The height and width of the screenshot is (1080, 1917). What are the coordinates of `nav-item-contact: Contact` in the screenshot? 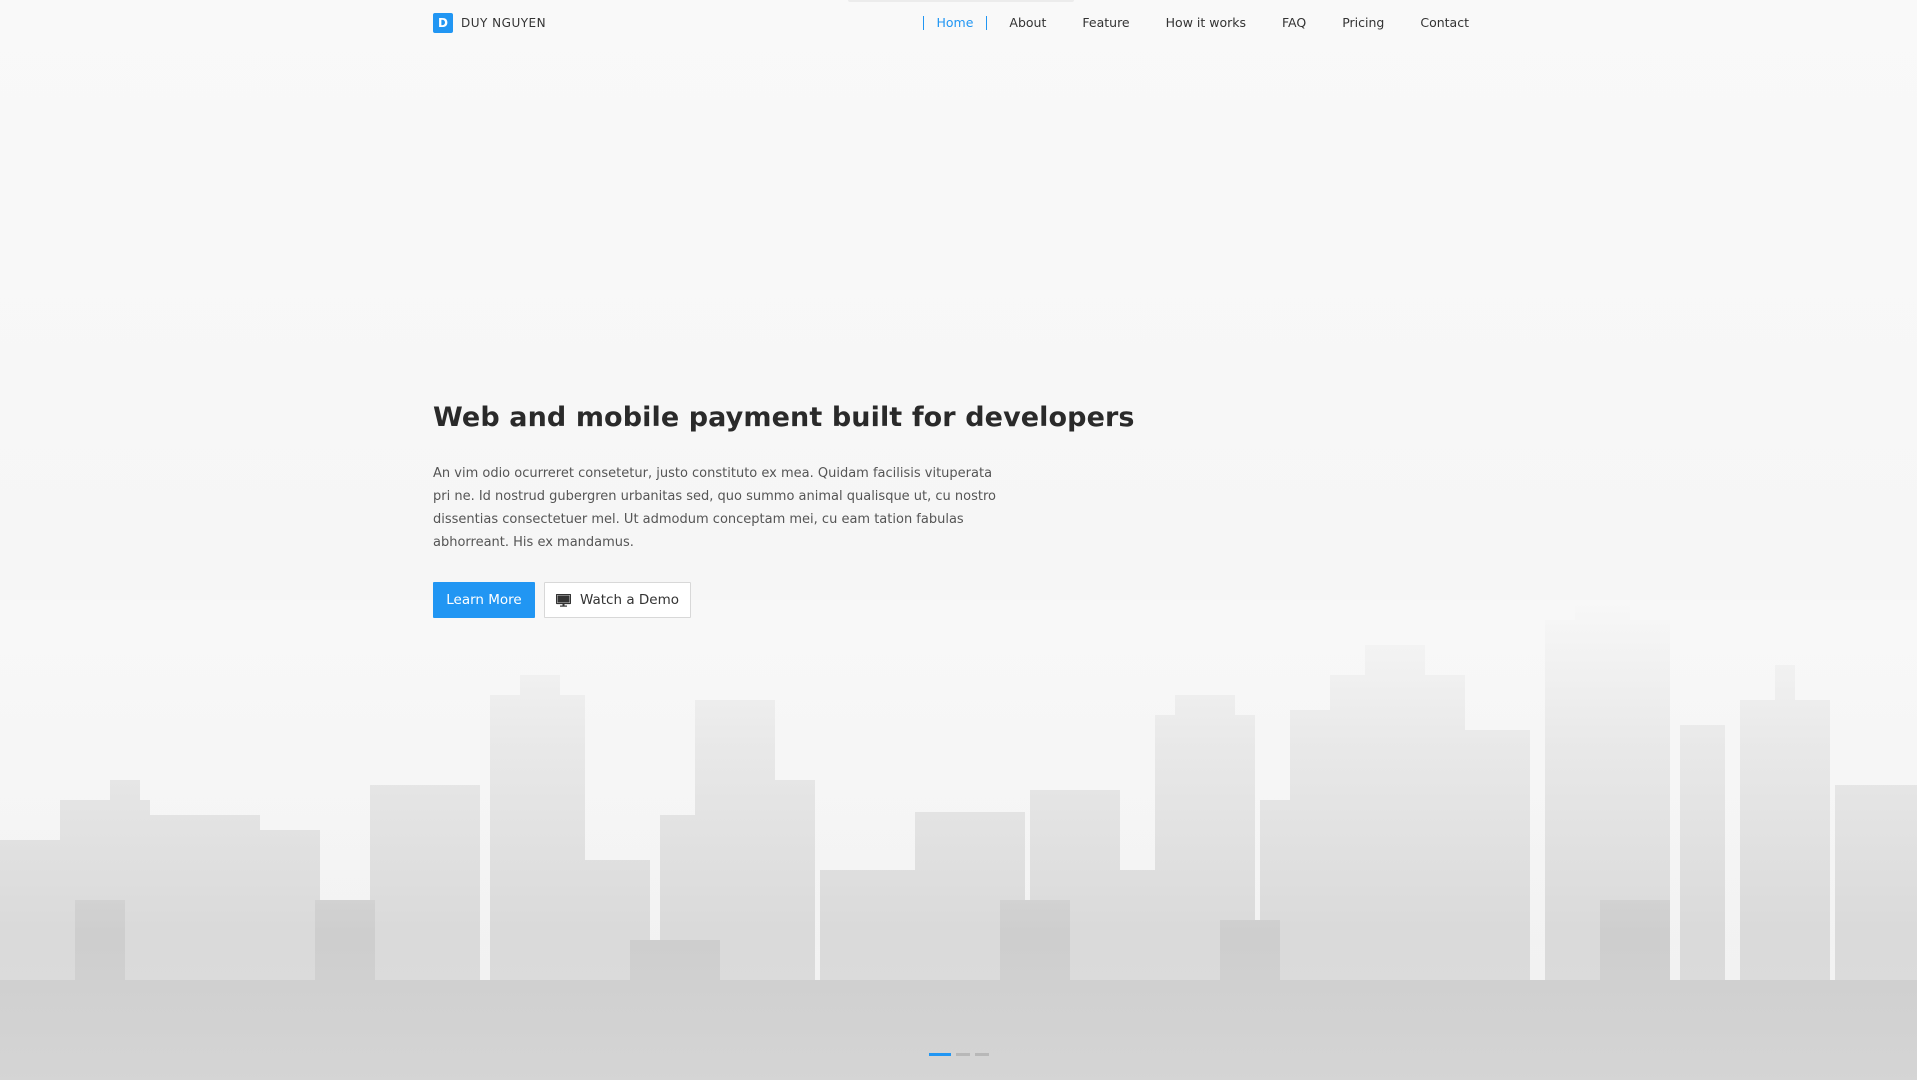 It's located at (1444, 23).